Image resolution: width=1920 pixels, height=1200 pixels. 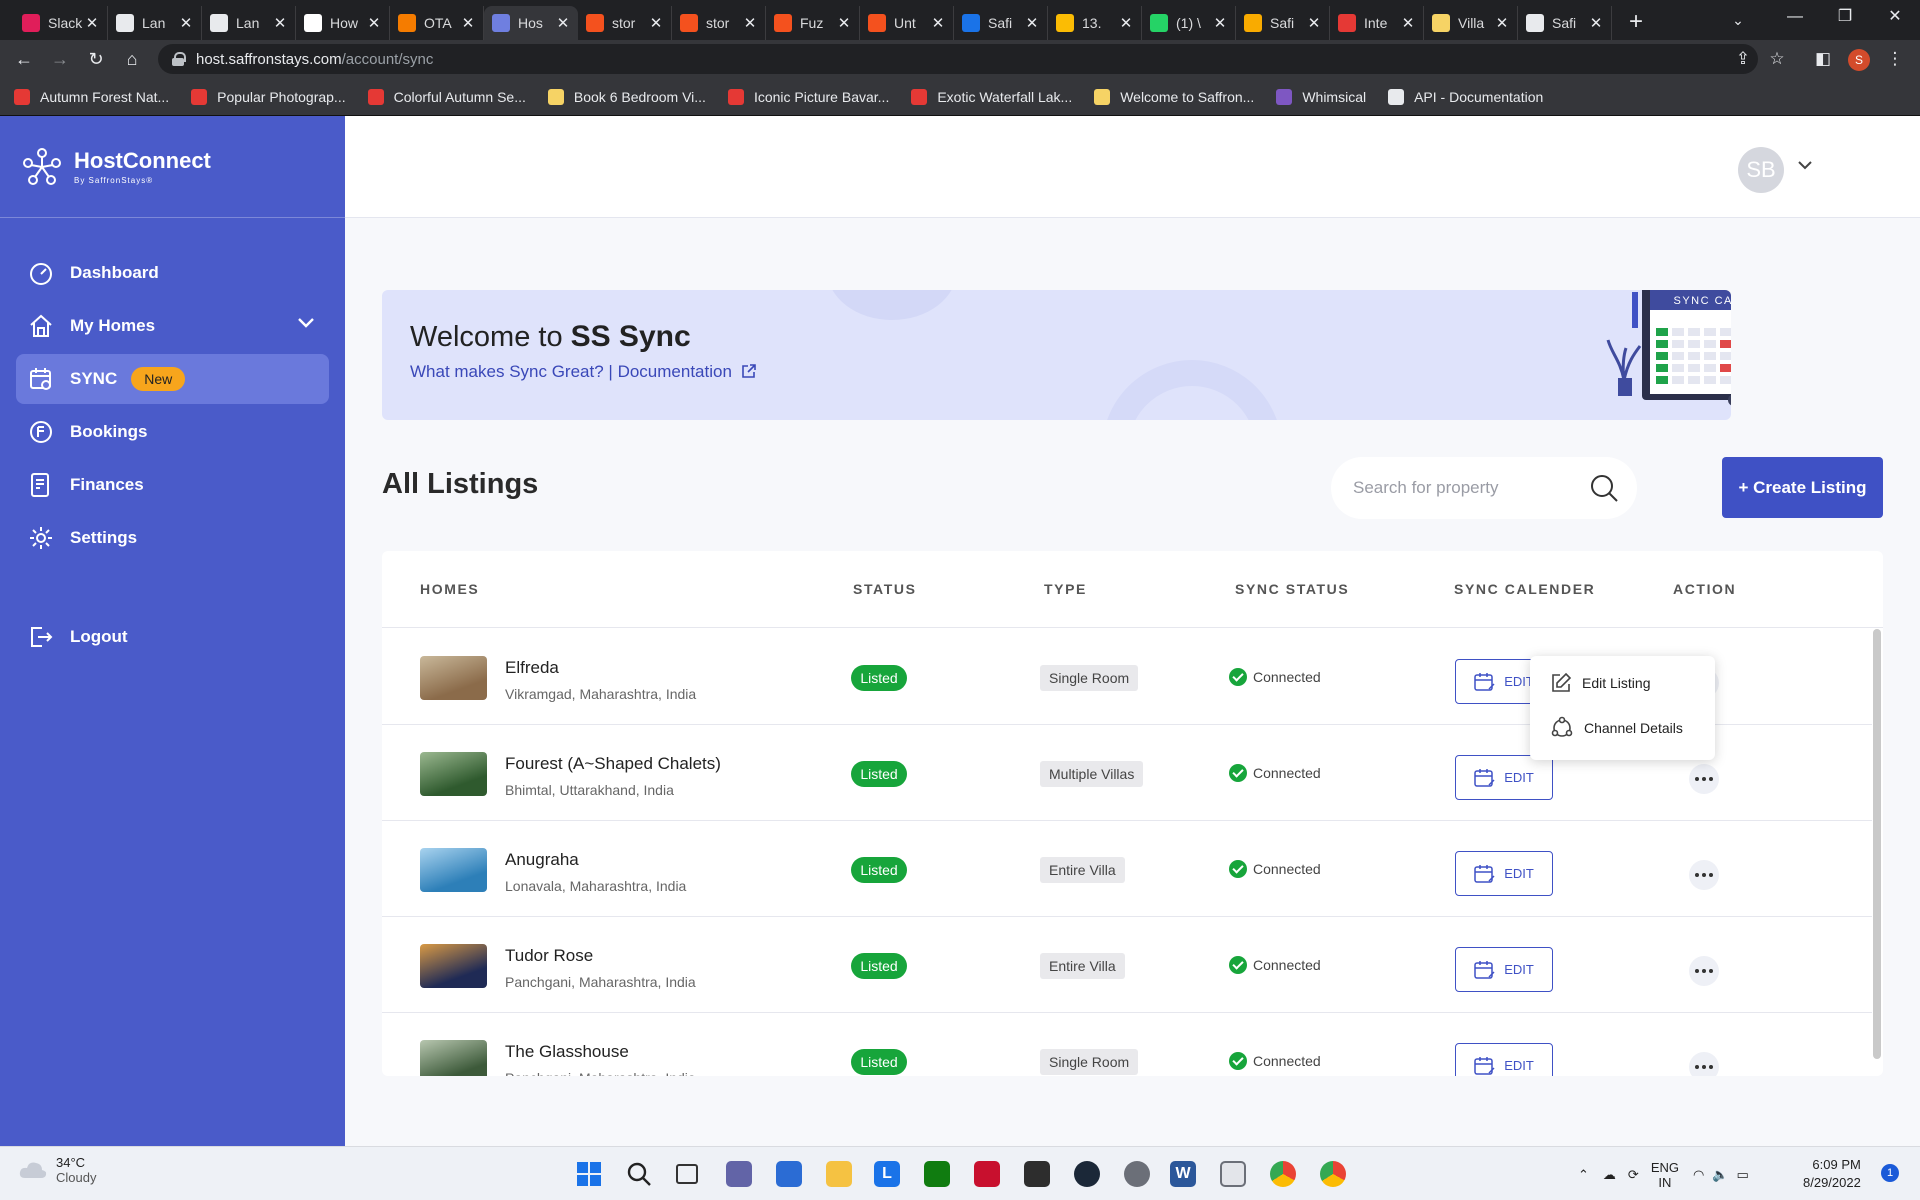 What do you see at coordinates (1895, 59) in the screenshot?
I see `menu-kebab-icon: ⋮` at bounding box center [1895, 59].